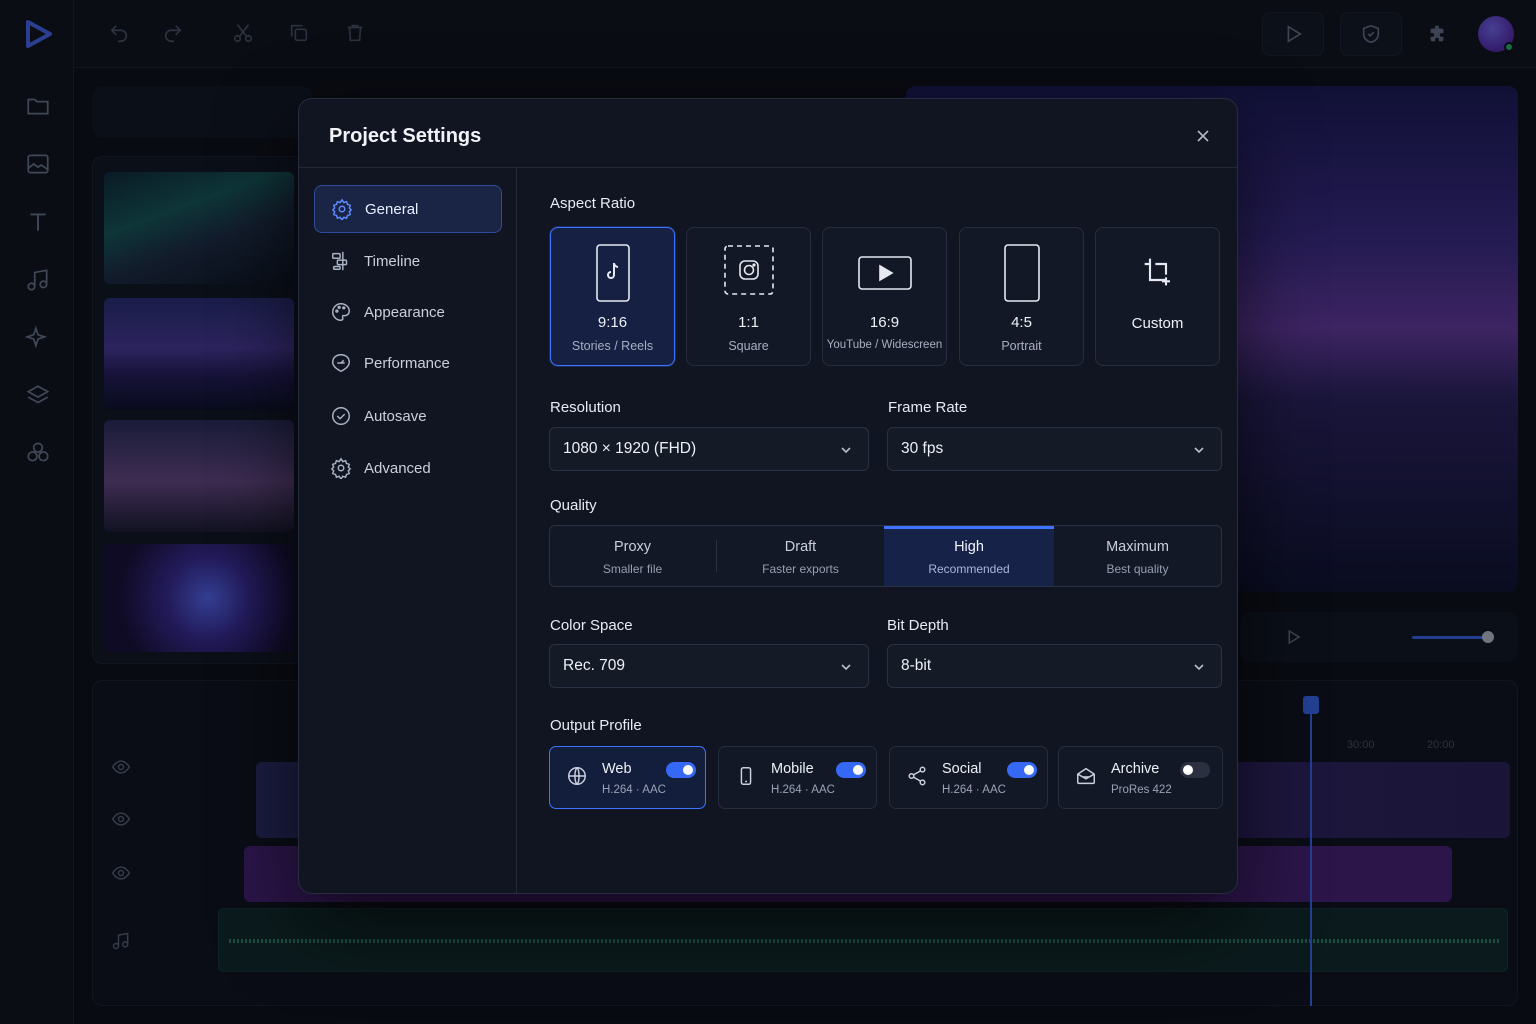 The height and width of the screenshot is (1024, 1536). What do you see at coordinates (969, 547) in the screenshot?
I see `quality-option-title: High` at bounding box center [969, 547].